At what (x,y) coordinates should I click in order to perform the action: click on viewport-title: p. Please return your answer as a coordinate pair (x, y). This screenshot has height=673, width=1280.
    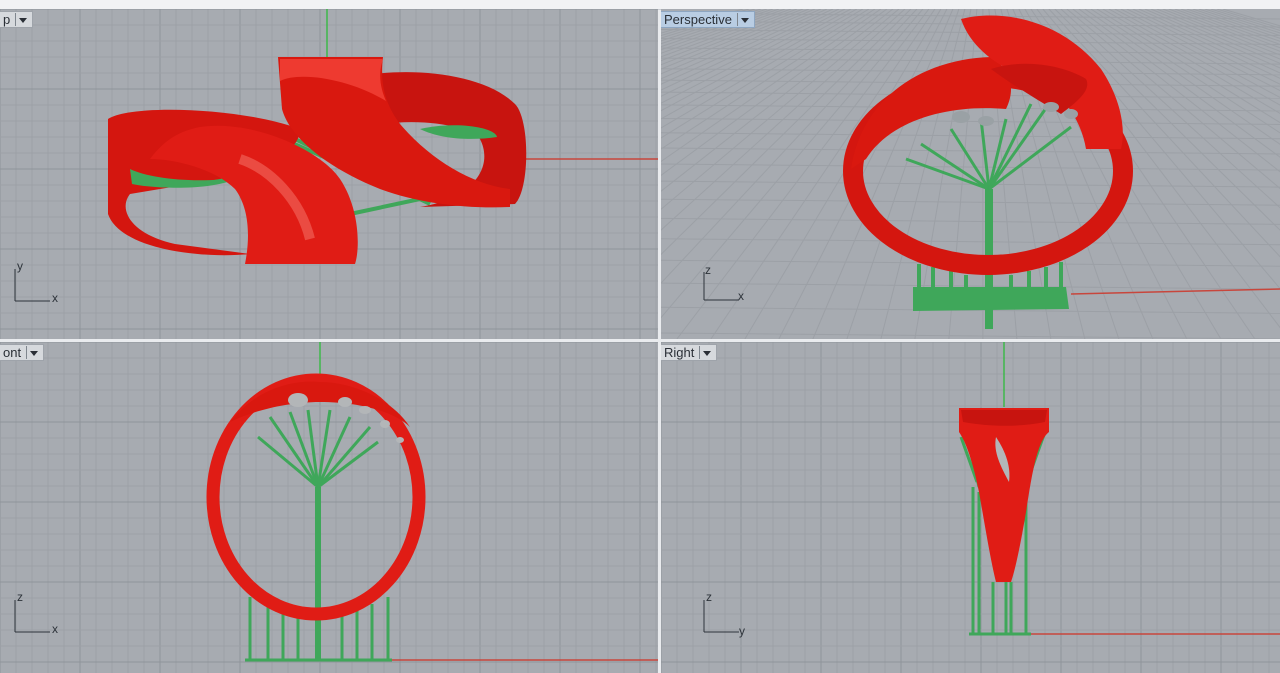
    Looking at the image, I should click on (7, 19).